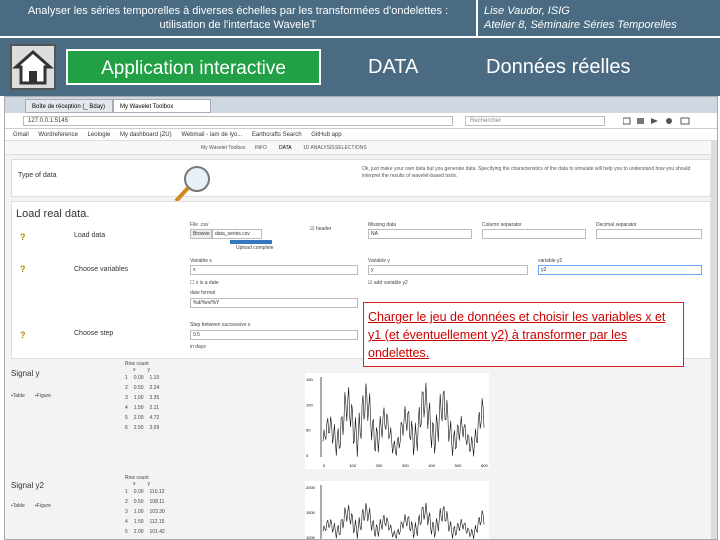 Image resolution: width=720 pixels, height=540 pixels. Describe the element at coordinates (309, 404) in the screenshot. I see `y-tick-label: 100` at that location.